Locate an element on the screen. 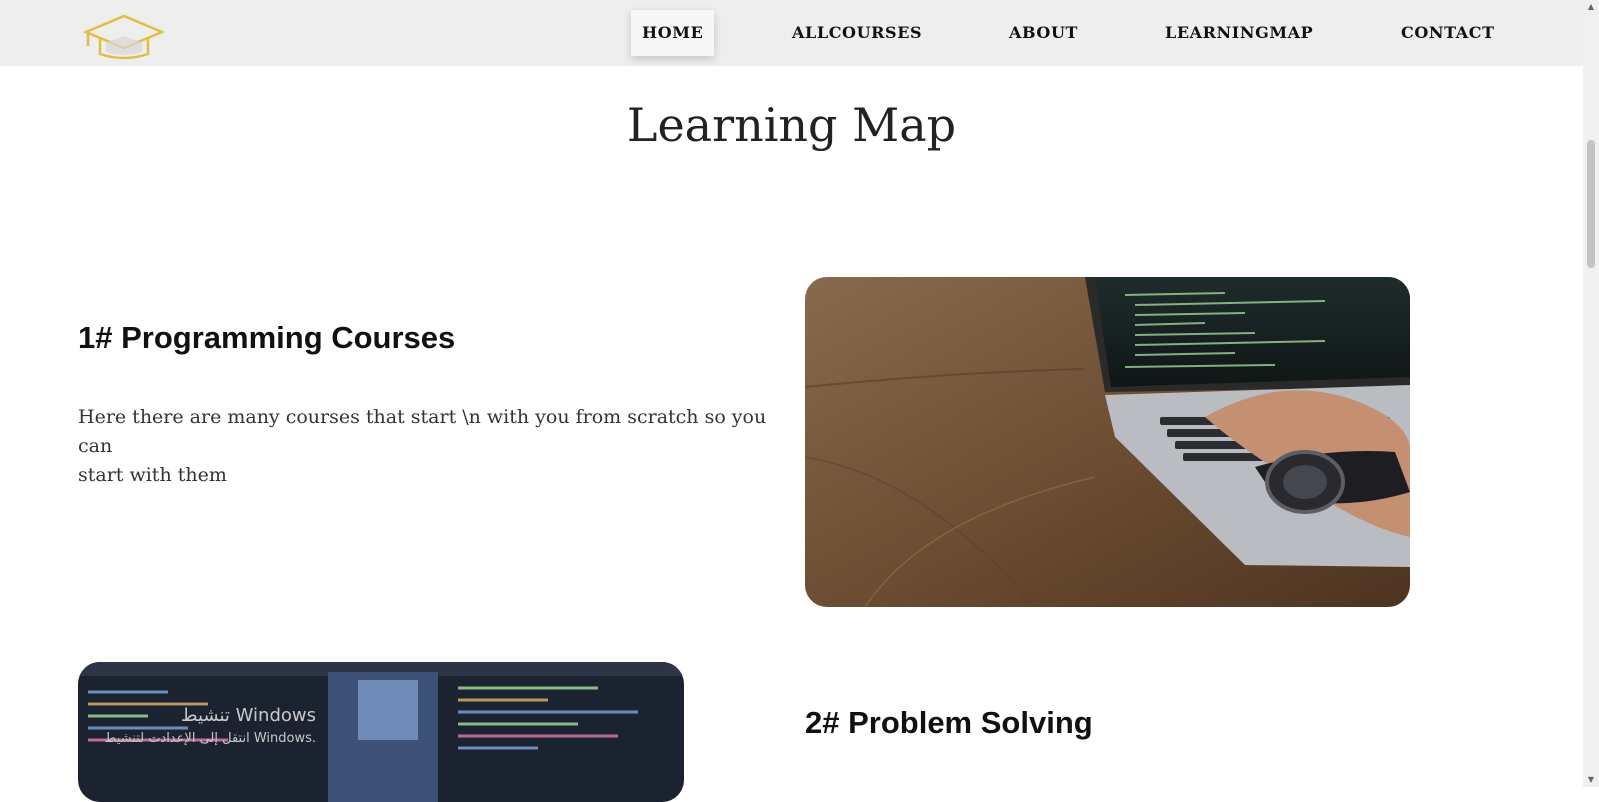 This screenshot has height=802, width=1599. page-title: Learning Map is located at coordinates (791, 125).